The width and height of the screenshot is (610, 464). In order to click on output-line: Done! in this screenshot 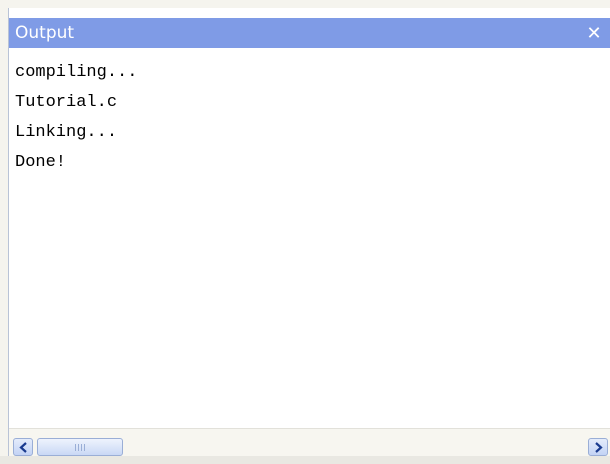, I will do `click(41, 162)`.